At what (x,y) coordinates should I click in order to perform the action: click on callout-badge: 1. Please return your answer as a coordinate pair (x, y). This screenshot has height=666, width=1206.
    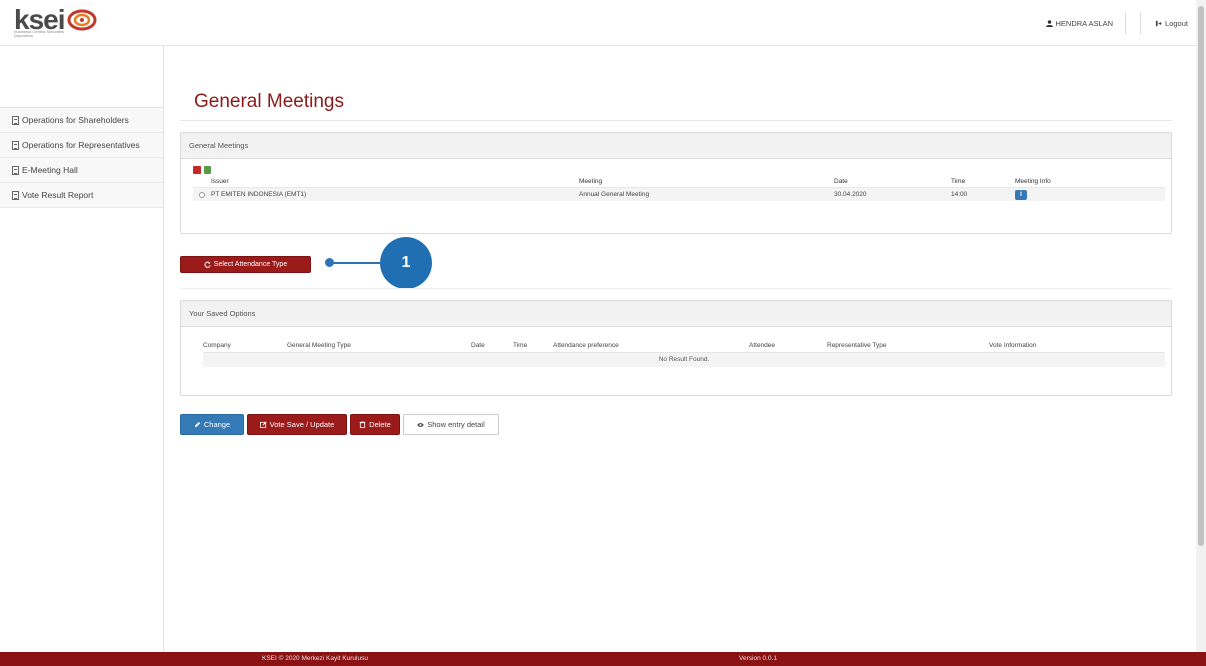
    Looking at the image, I should click on (406, 263).